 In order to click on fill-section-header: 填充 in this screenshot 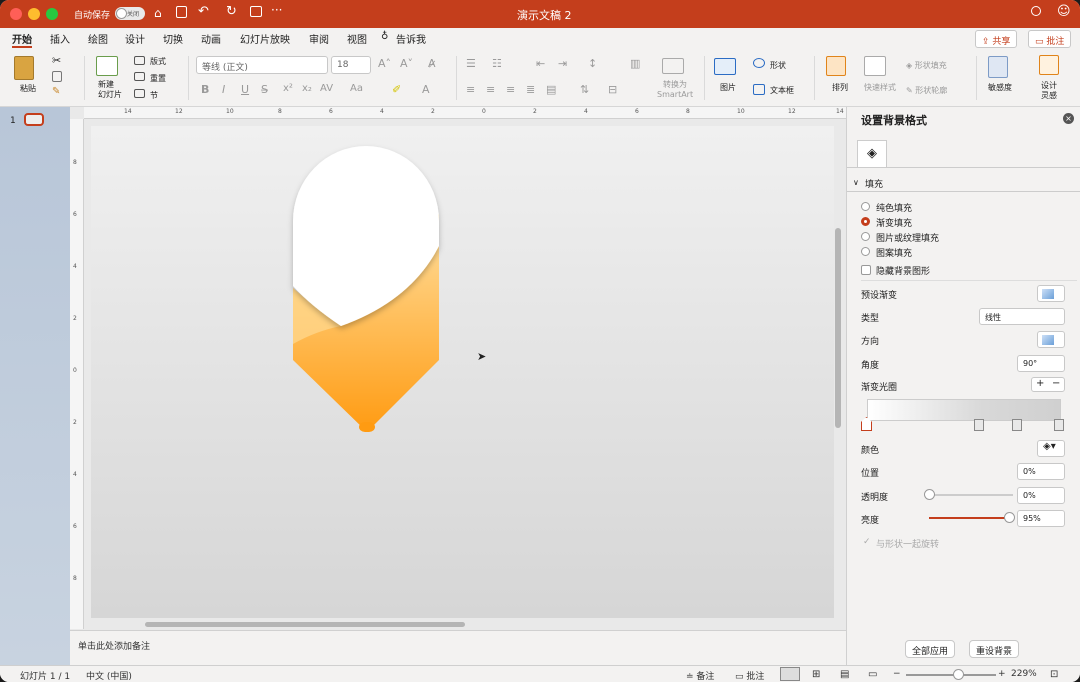, I will do `click(874, 183)`.